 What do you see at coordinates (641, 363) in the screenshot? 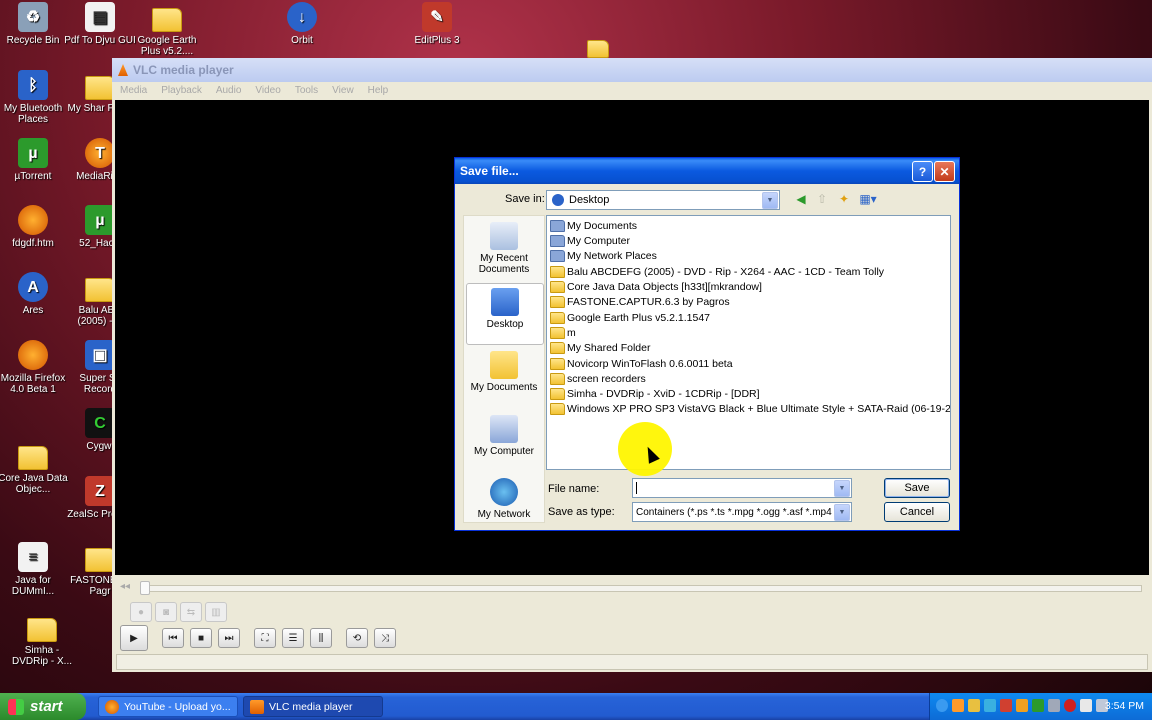
I see `list-item: Novicorp WinToFlash 0.6.0011 beta` at bounding box center [641, 363].